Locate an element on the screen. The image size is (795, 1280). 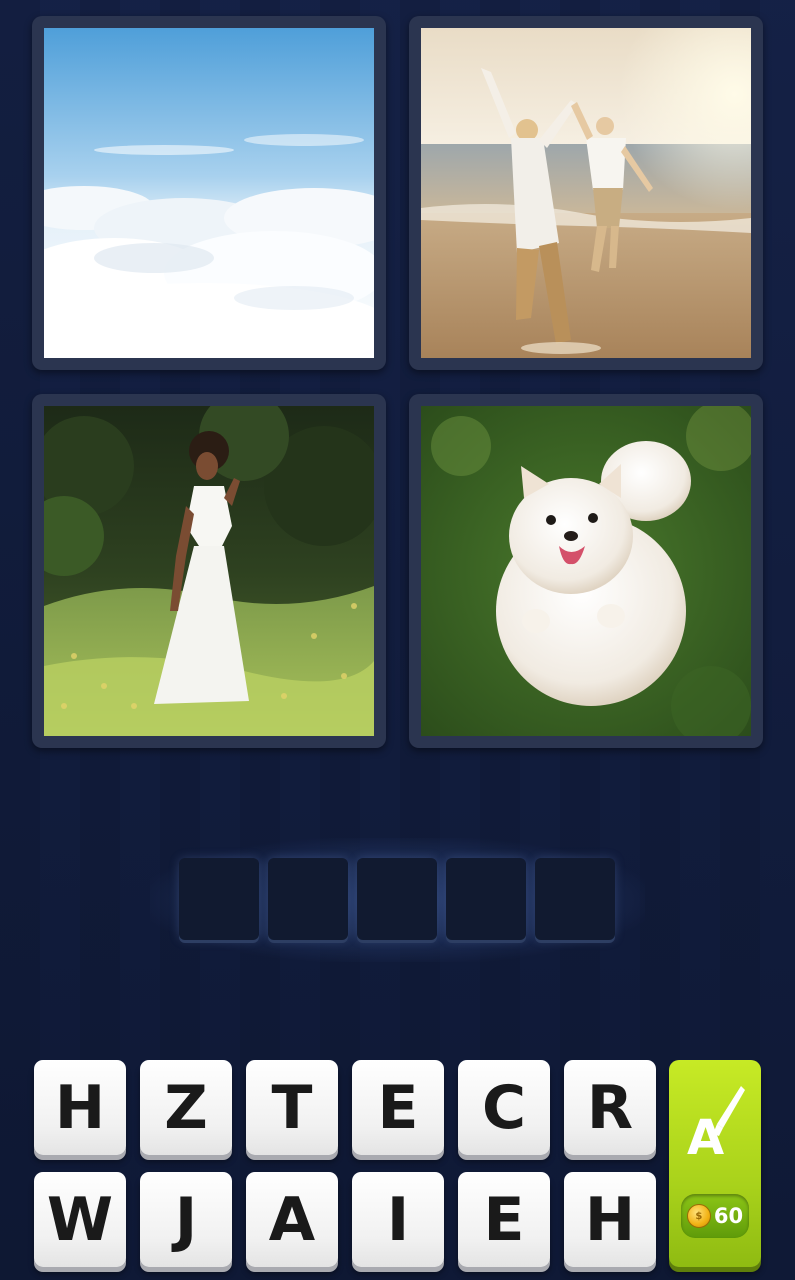
picture-beach is located at coordinates (586, 193).